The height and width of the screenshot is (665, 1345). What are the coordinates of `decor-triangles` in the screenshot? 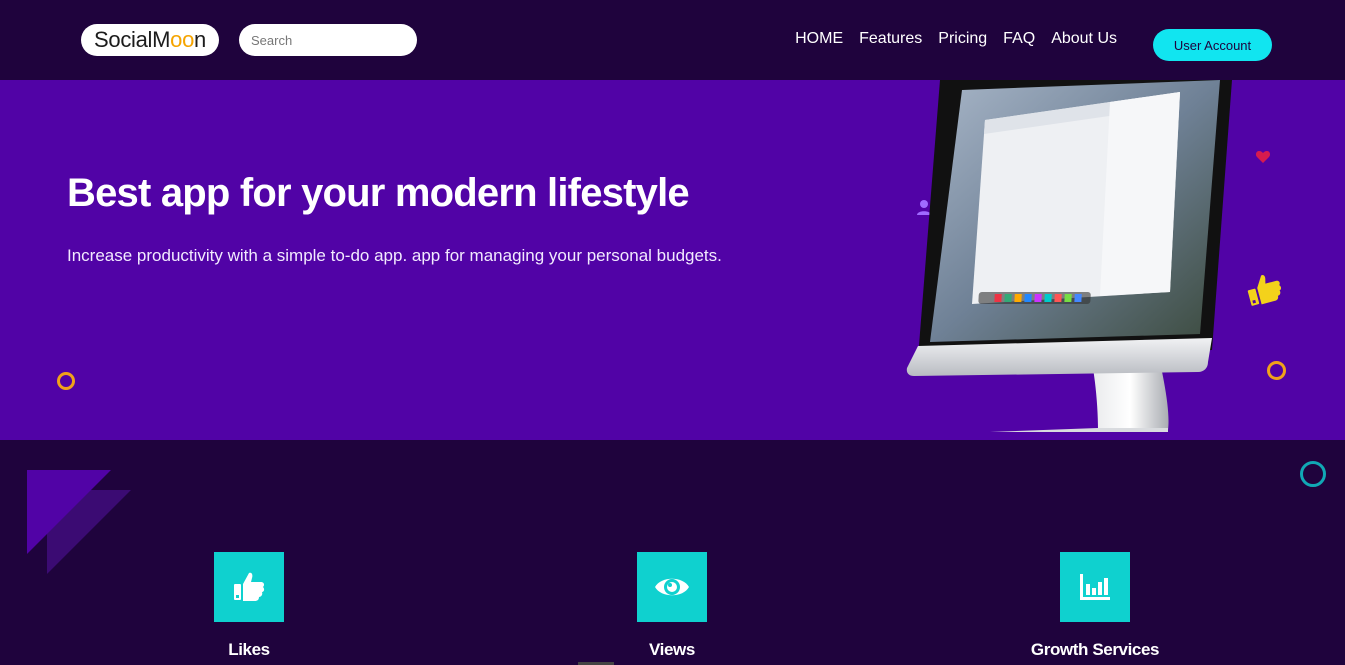 It's located at (79, 522).